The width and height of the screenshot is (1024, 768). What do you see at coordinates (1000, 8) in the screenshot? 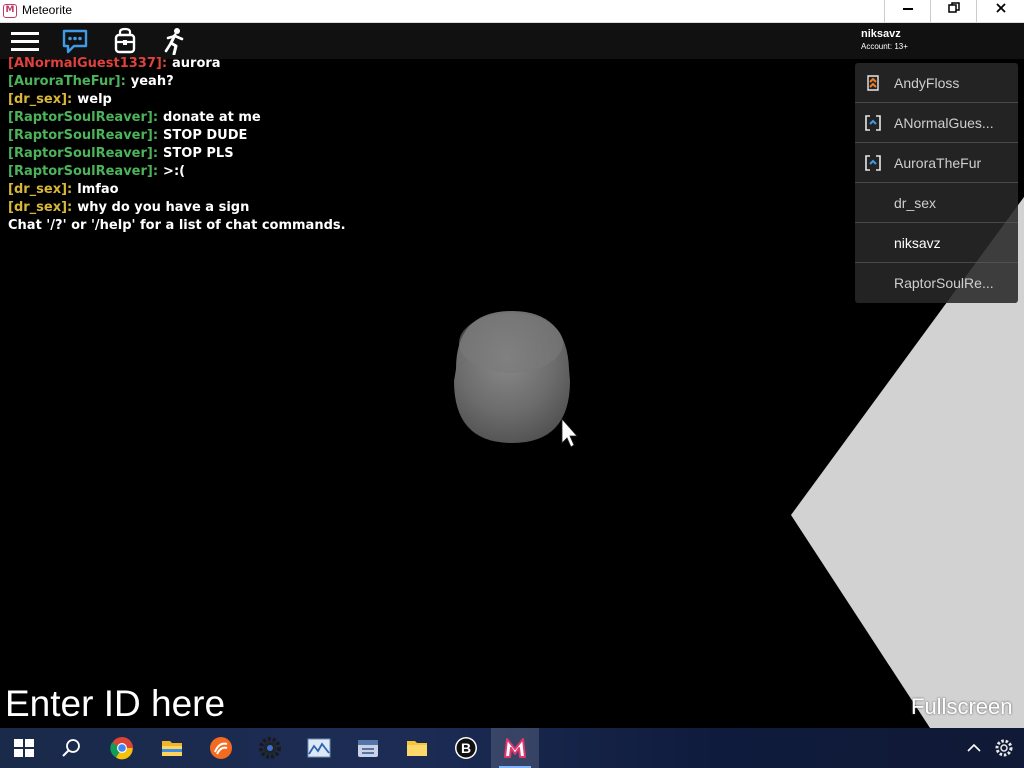
I see `close-icon` at bounding box center [1000, 8].